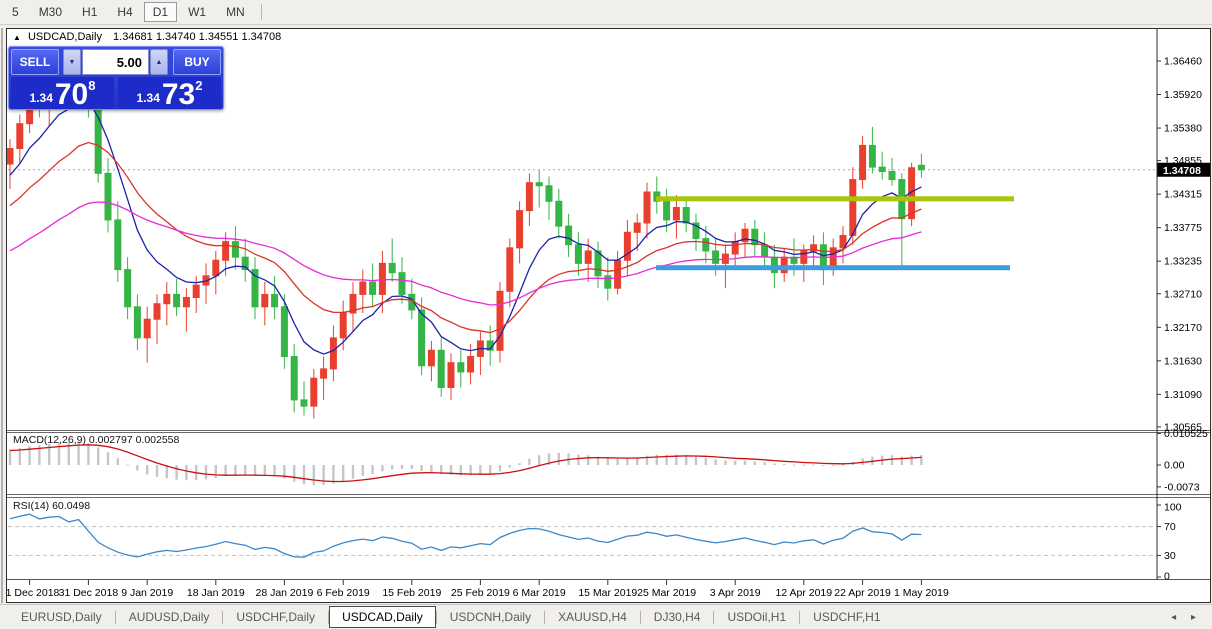  Describe the element at coordinates (17, 37) in the screenshot. I see `panel-collapse-icon: ▲` at that location.